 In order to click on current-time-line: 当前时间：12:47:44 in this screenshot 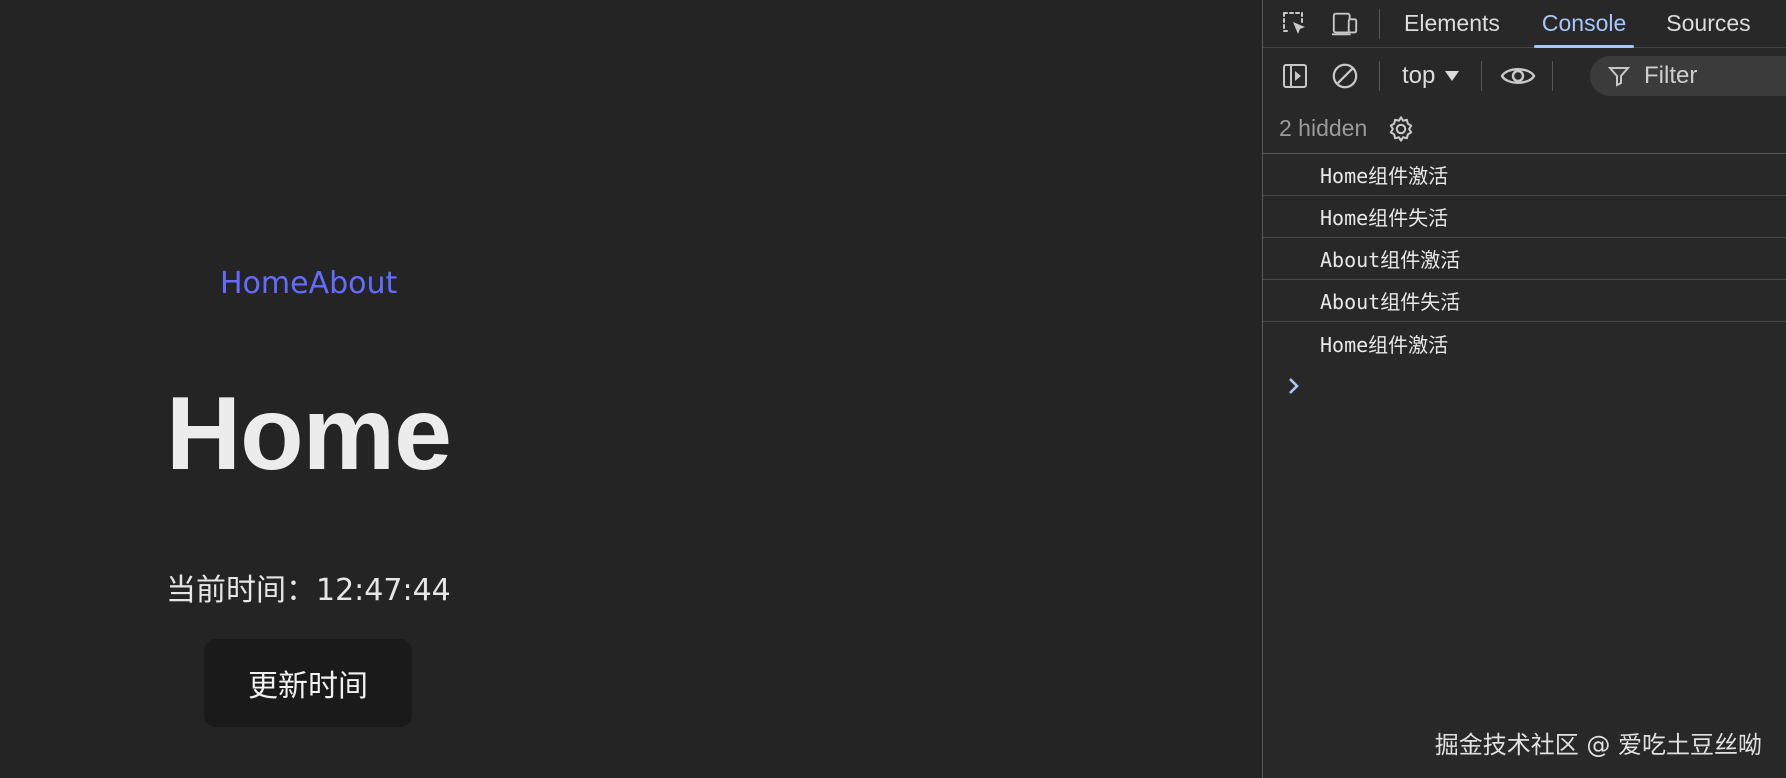, I will do `click(308, 587)`.